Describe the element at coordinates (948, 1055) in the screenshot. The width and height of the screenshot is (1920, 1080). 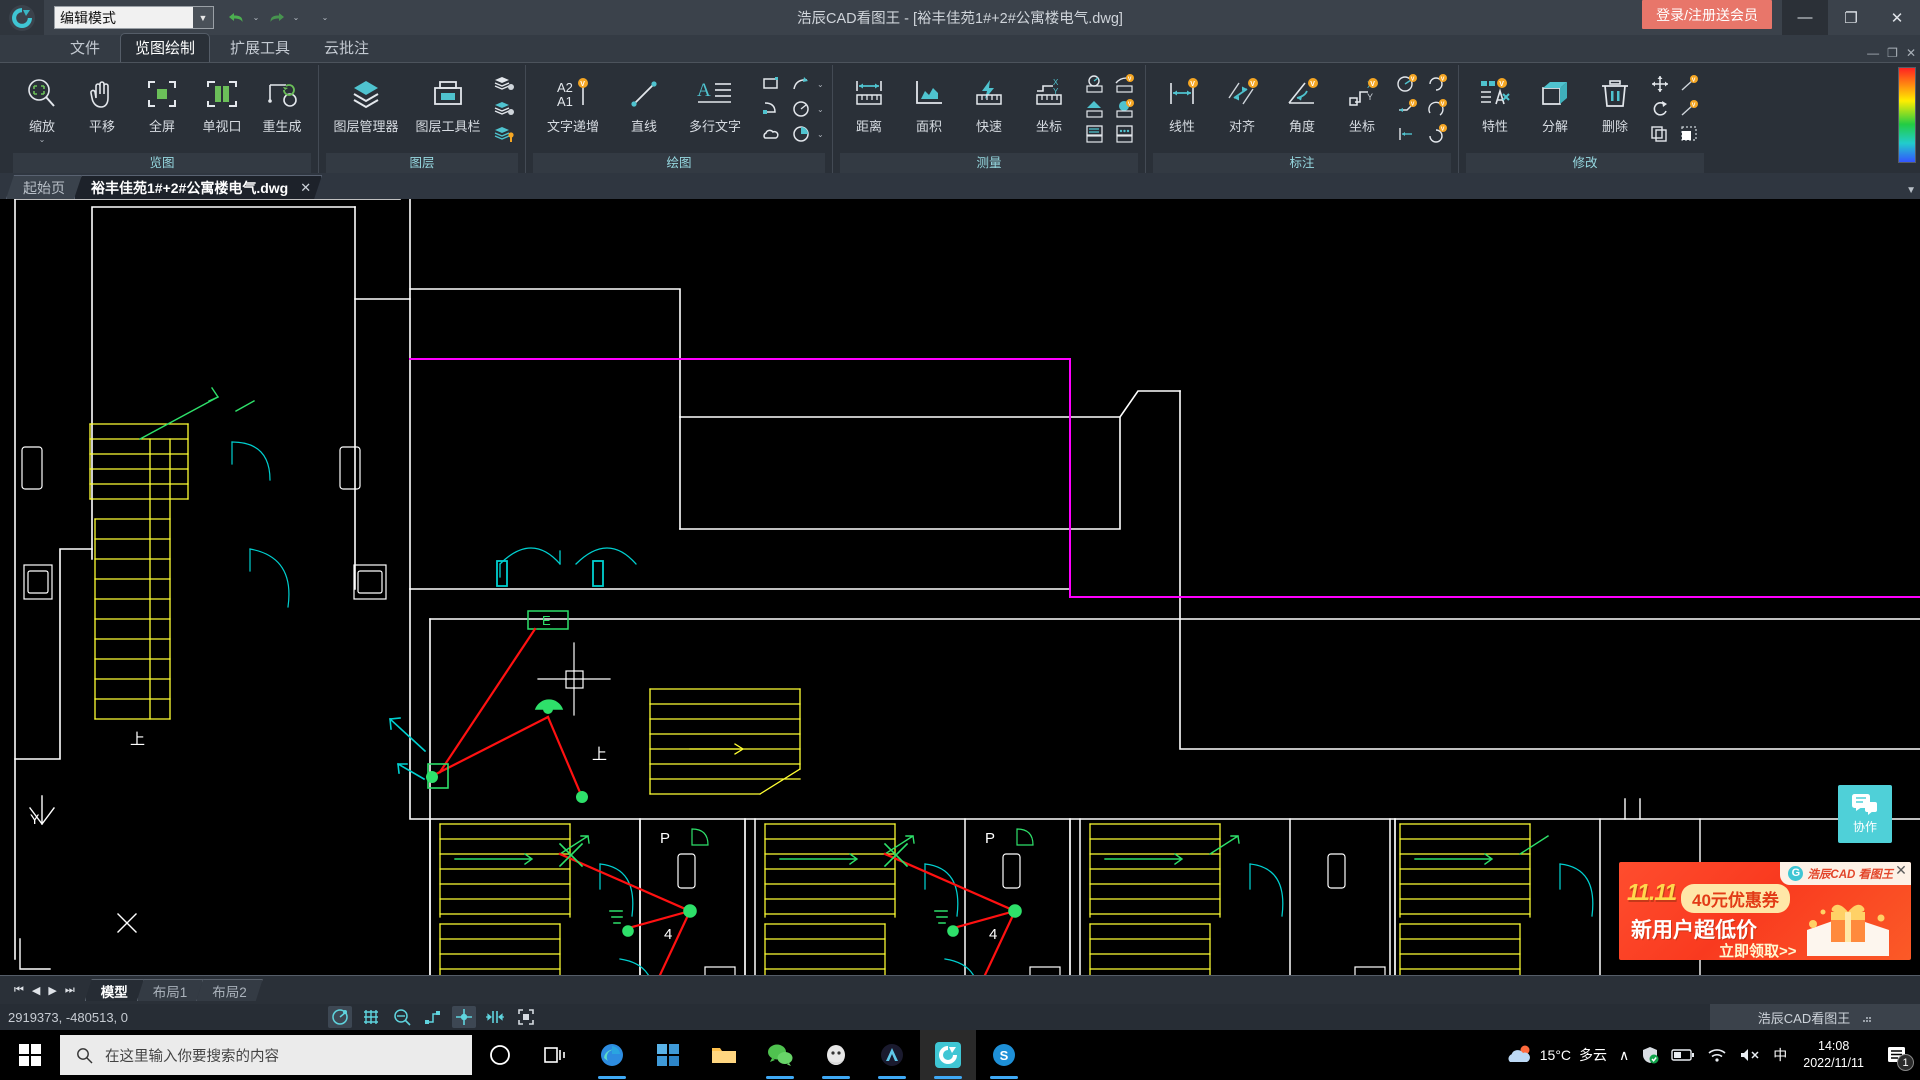
I see `haochen-cad-icon` at that location.